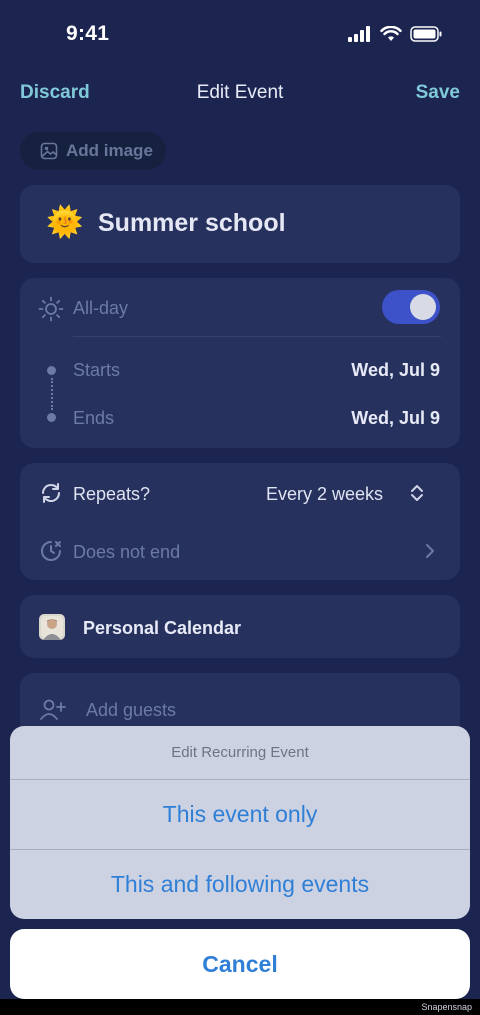 This screenshot has height=1015, width=480. I want to click on avatar, so click(52, 627).